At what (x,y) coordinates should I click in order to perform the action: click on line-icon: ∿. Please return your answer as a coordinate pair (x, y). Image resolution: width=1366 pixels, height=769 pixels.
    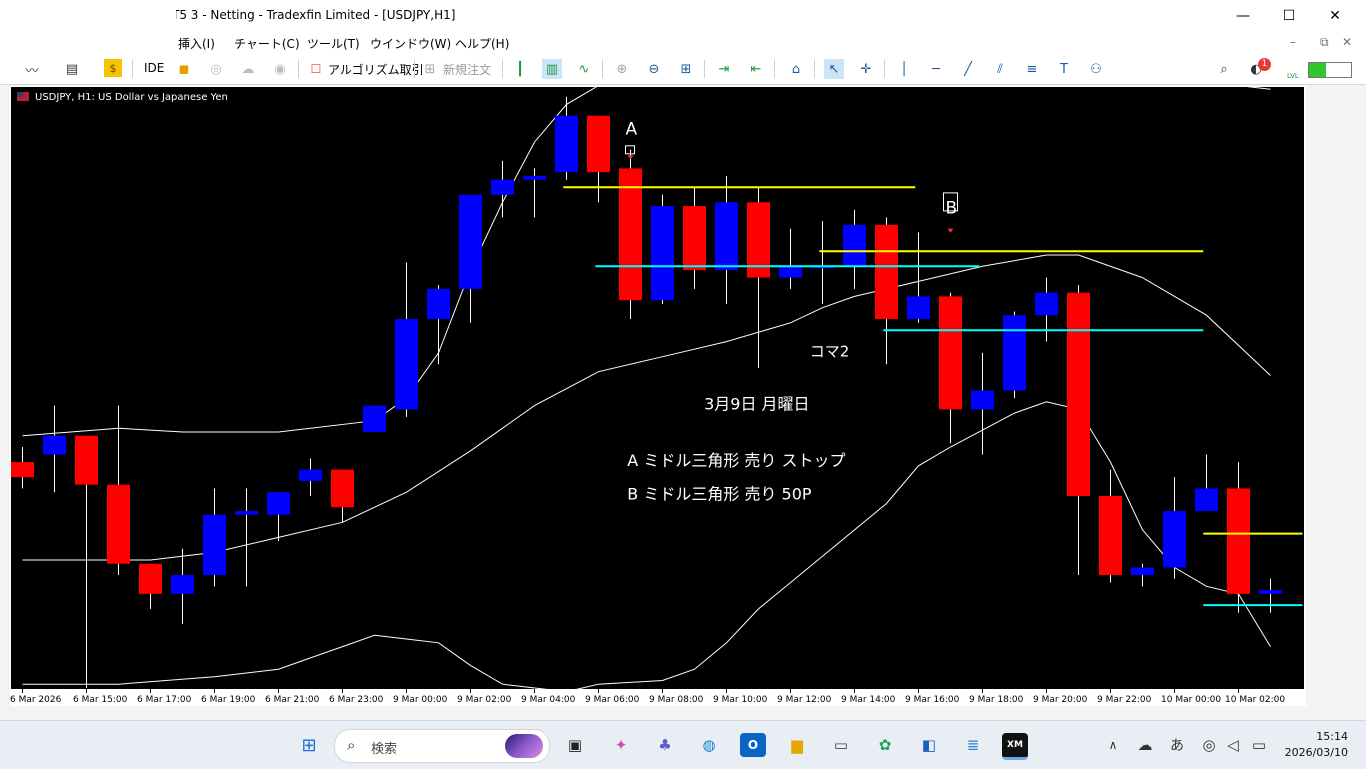
    Looking at the image, I should click on (584, 69).